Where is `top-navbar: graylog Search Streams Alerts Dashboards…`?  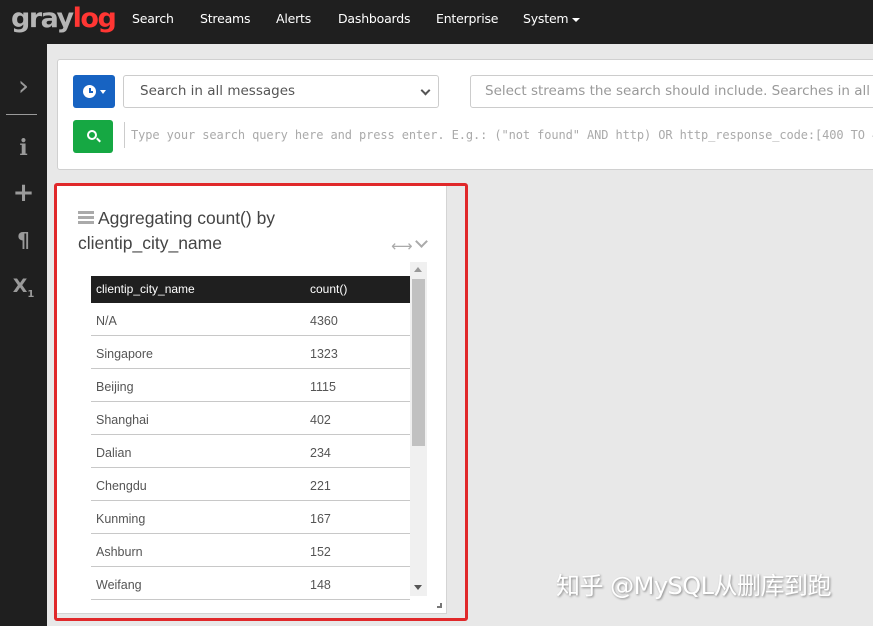
top-navbar: graylog Search Streams Alerts Dashboards… is located at coordinates (436, 22).